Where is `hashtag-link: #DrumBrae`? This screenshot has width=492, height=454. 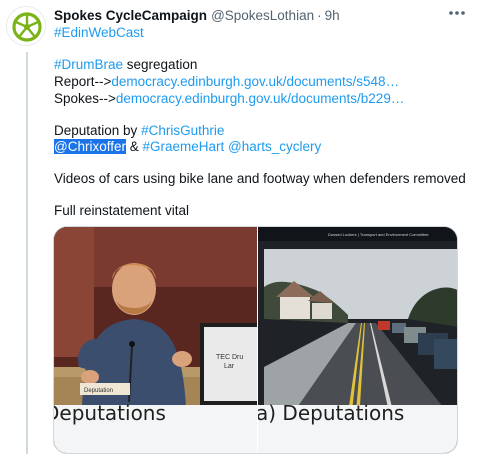 hashtag-link: #DrumBrae is located at coordinates (88, 64).